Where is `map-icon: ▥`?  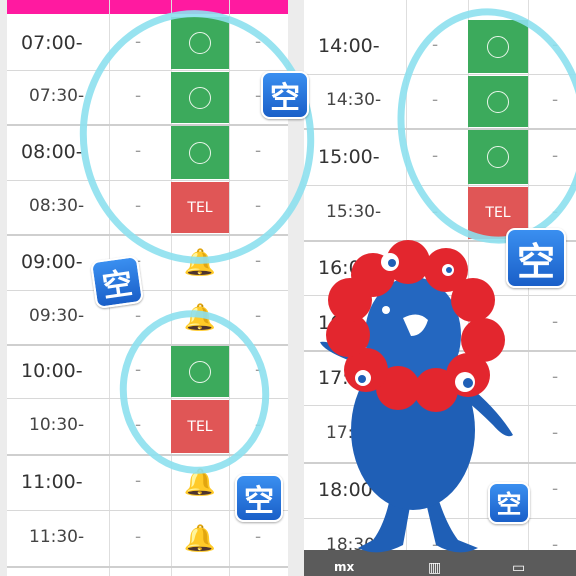 map-icon: ▥ is located at coordinates (434, 568).